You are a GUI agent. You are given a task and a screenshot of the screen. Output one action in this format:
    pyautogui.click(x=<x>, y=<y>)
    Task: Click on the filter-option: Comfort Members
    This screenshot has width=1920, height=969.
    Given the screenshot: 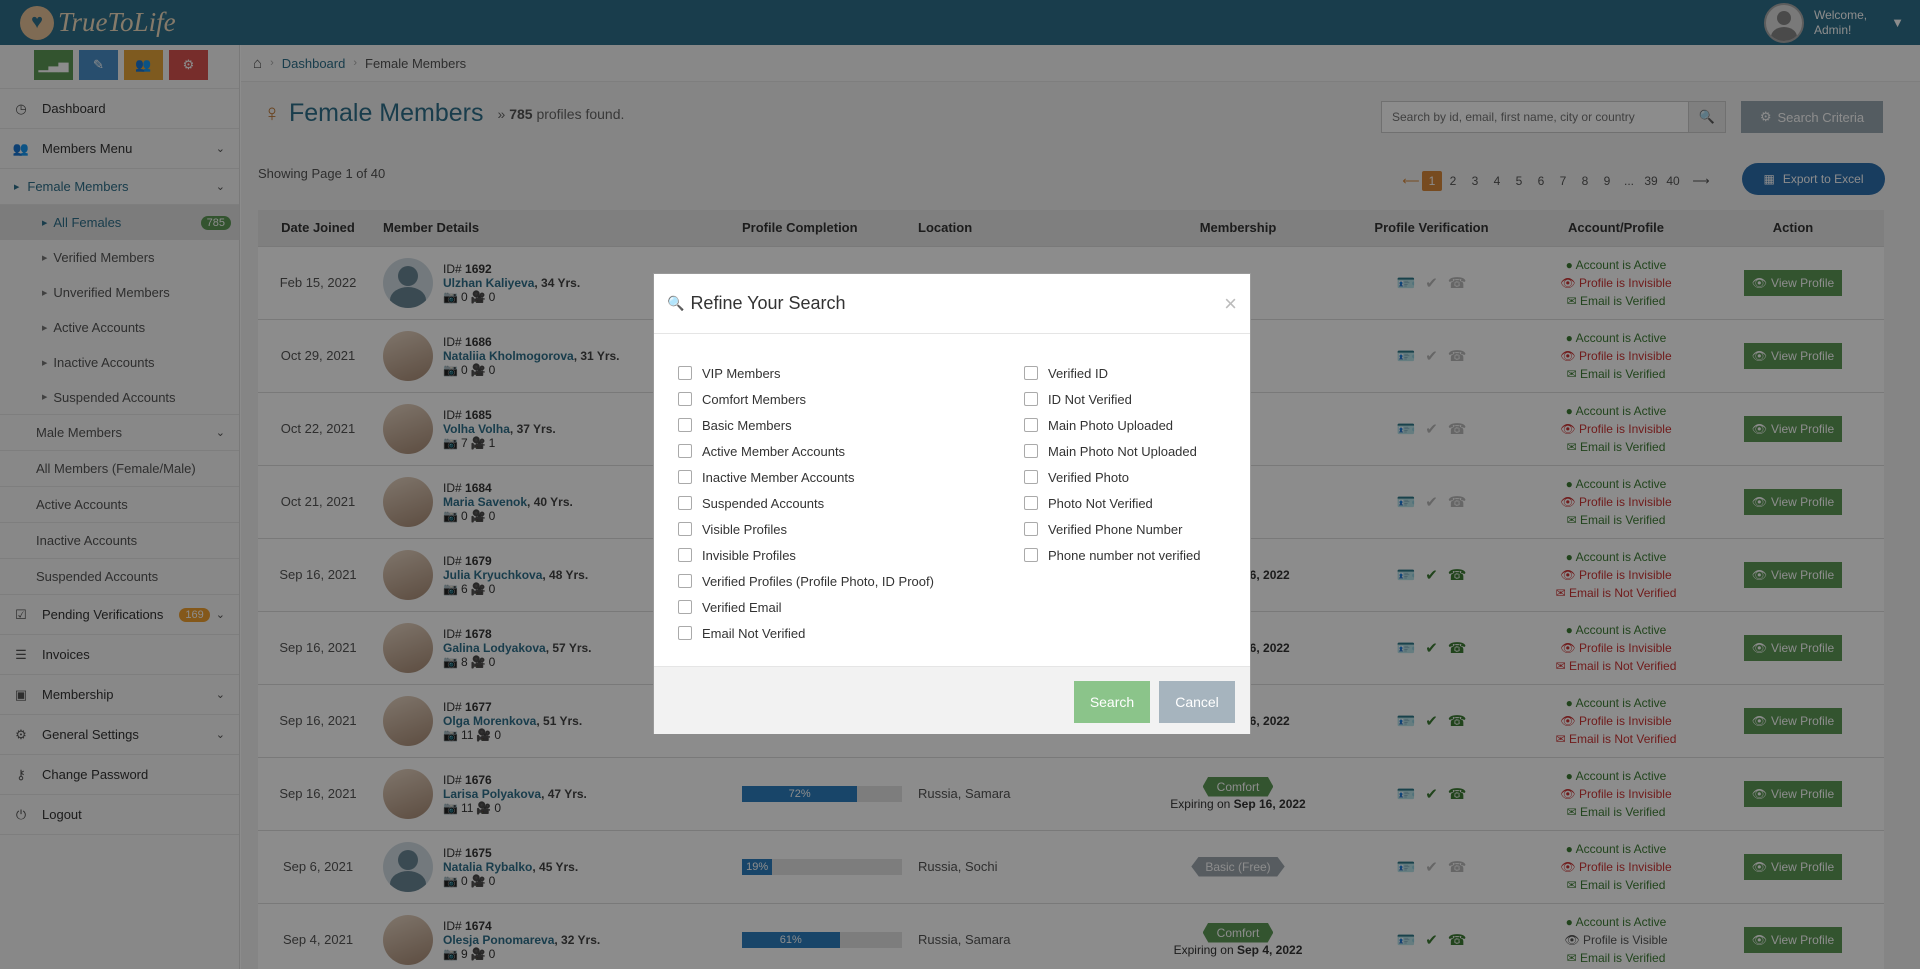 What is the action you would take?
    pyautogui.click(x=806, y=399)
    